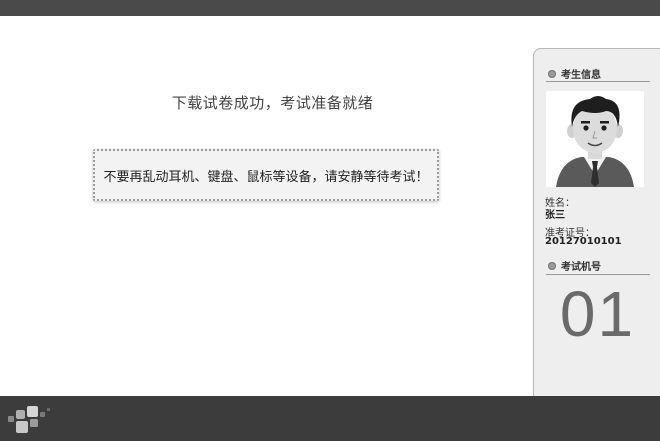 The height and width of the screenshot is (441, 660). I want to click on status-title: 下载试卷成功，考试准备就绪, so click(272, 103).